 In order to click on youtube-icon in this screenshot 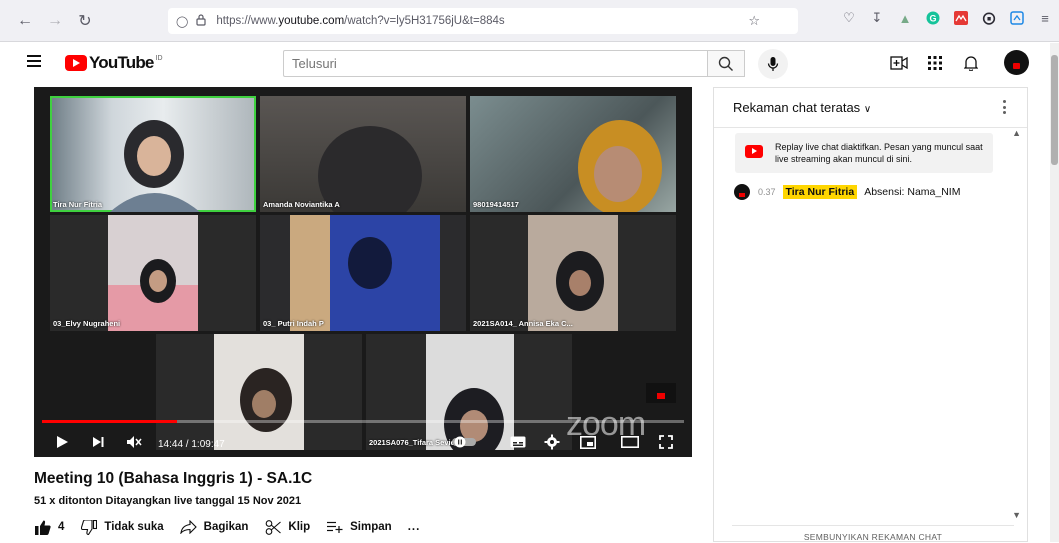, I will do `click(754, 151)`.